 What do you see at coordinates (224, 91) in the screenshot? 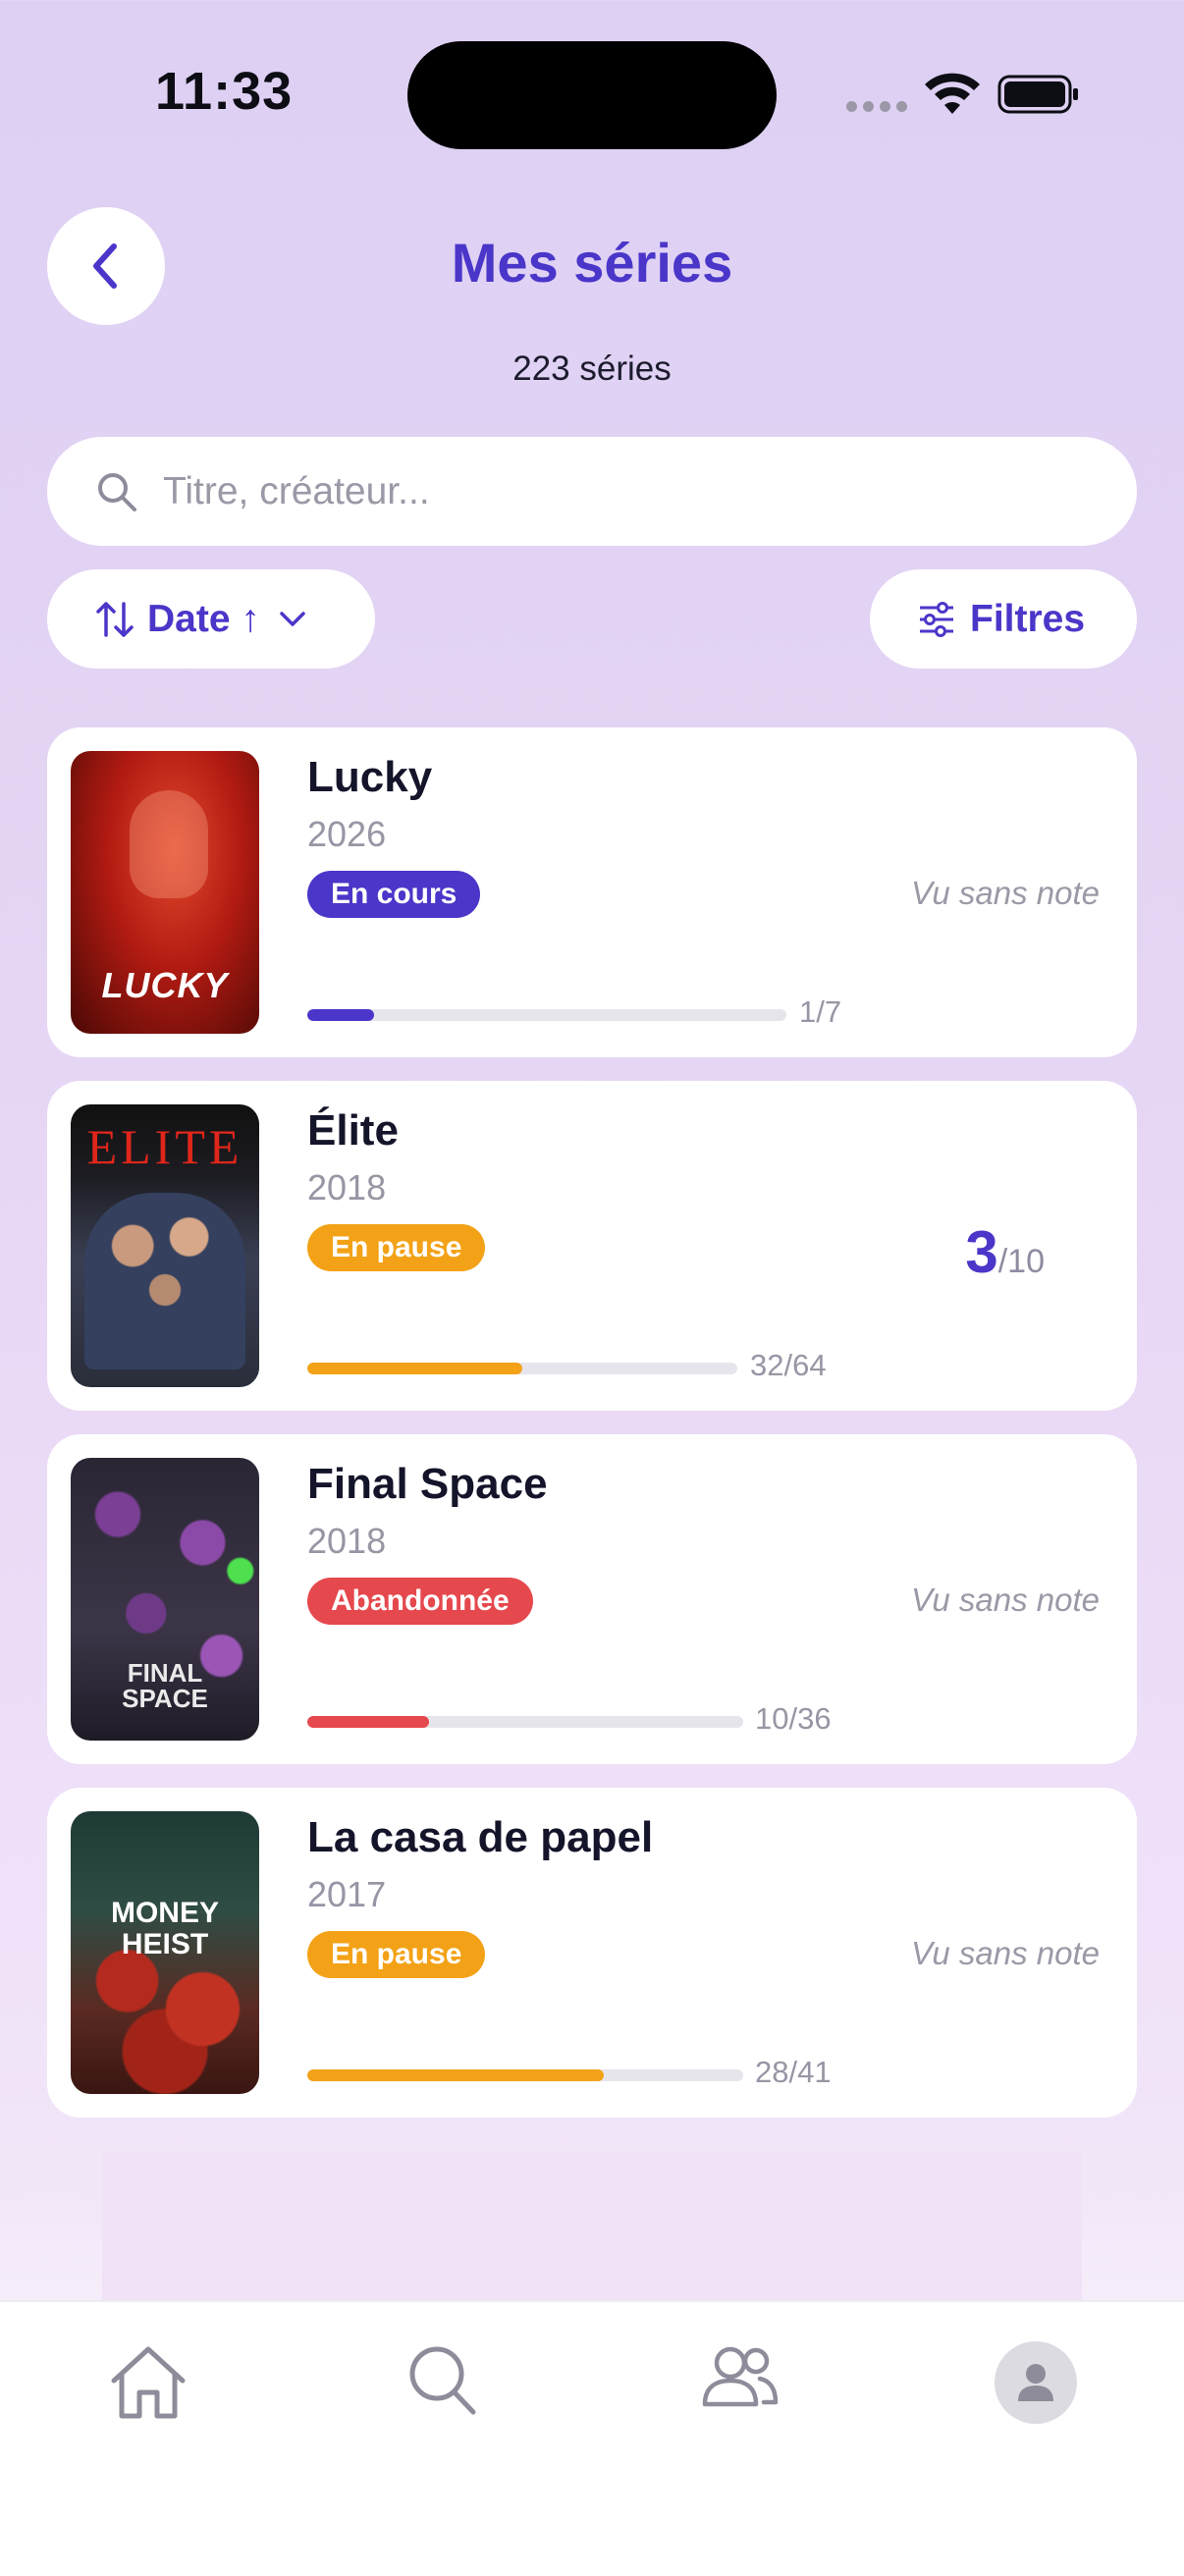
I see `status-time: 11:33` at bounding box center [224, 91].